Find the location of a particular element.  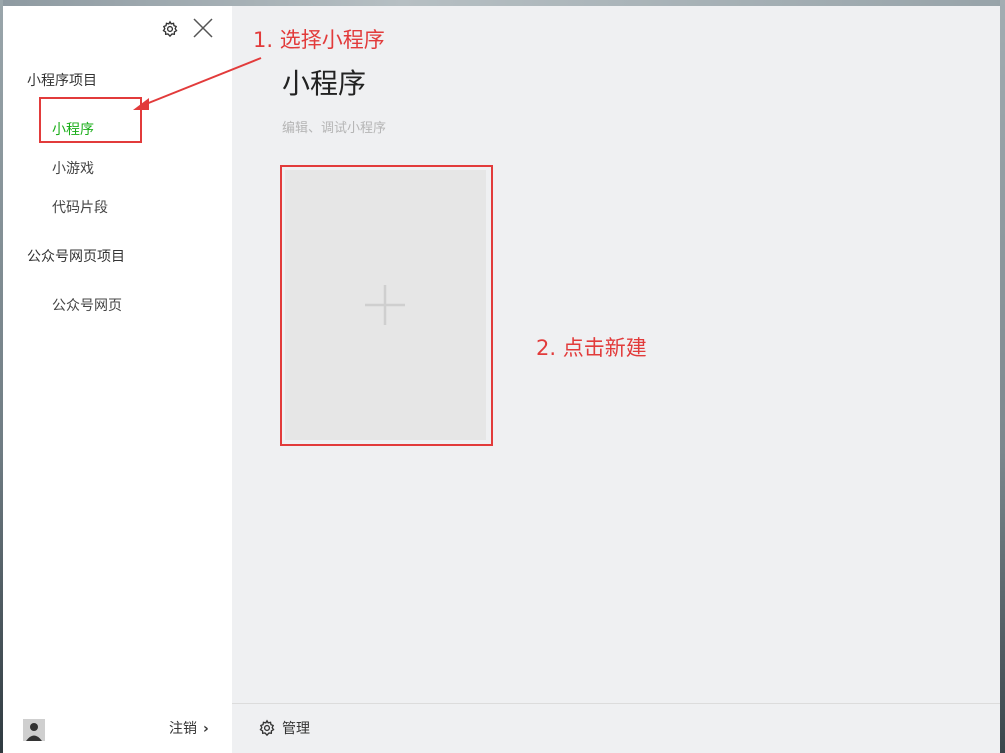

sidebar-item-miniprogram: 小程序 is located at coordinates (73, 129).